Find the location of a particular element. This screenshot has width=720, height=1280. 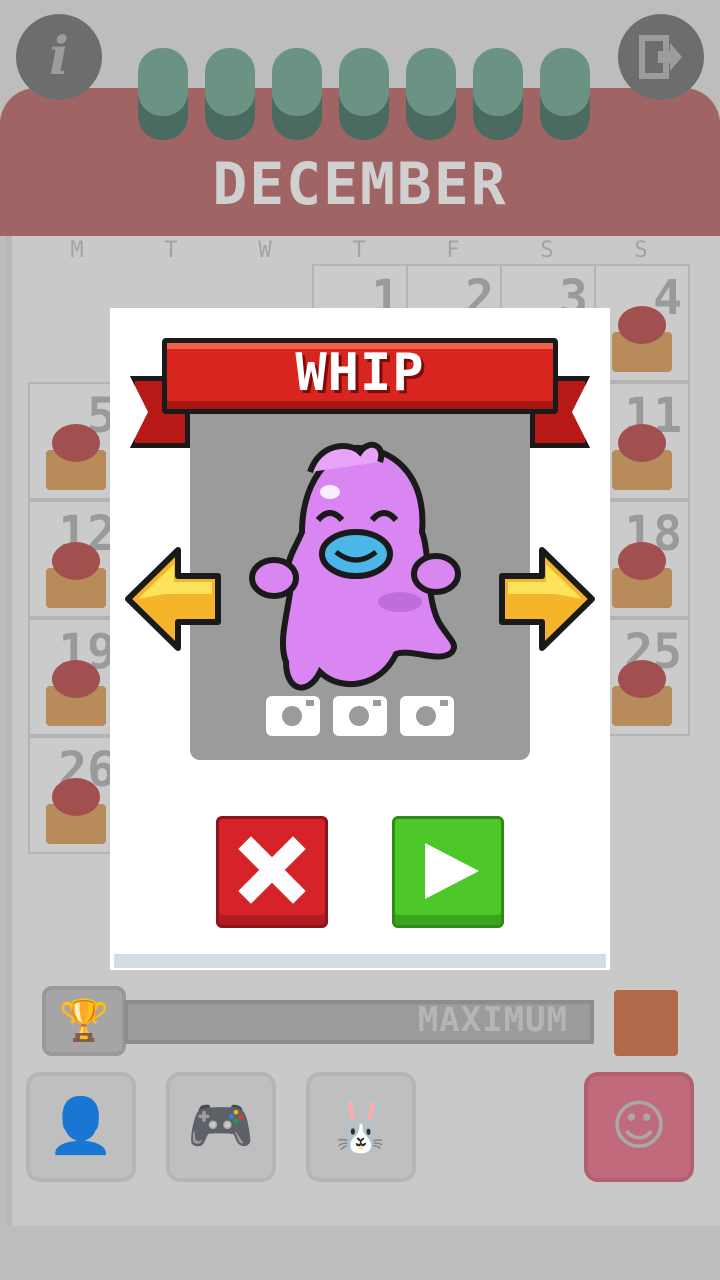

close-icon is located at coordinates (272, 870).